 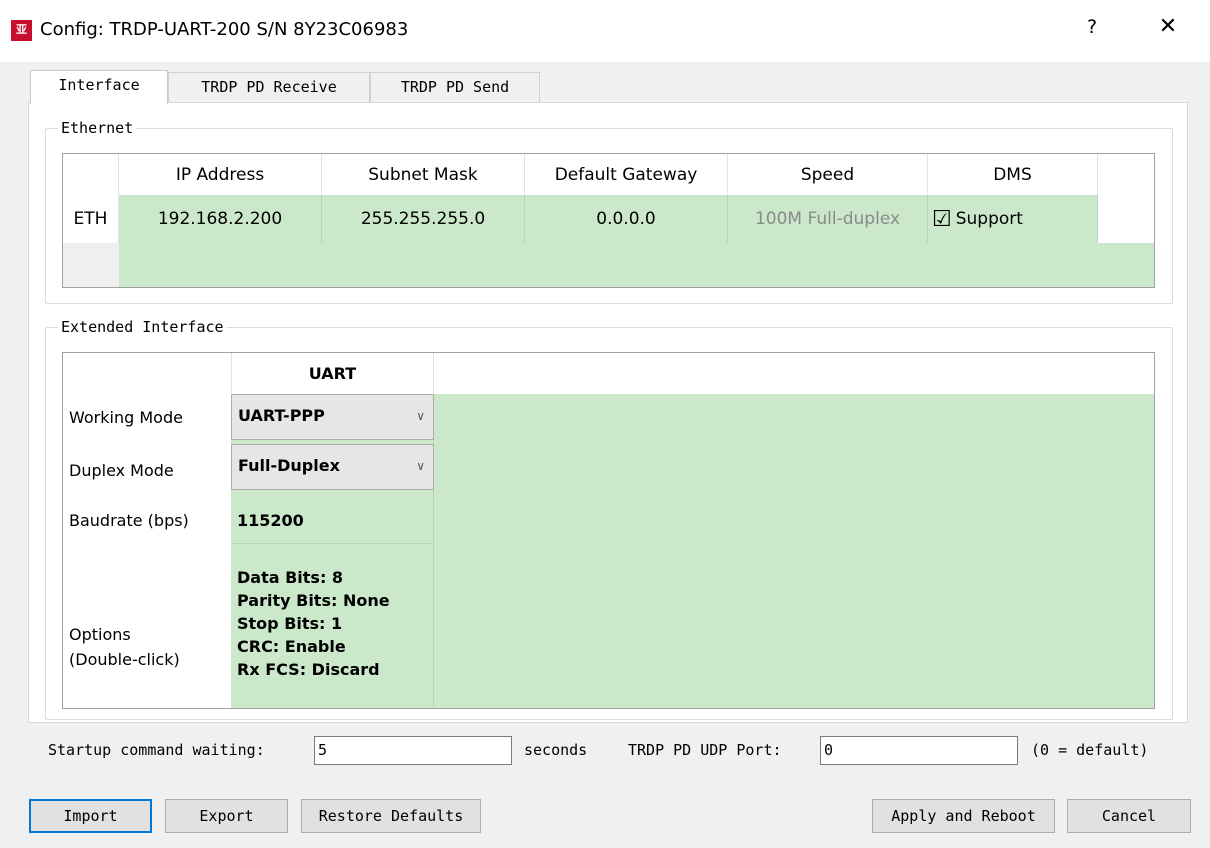 I want to click on close-button: ✕, so click(x=1168, y=26).